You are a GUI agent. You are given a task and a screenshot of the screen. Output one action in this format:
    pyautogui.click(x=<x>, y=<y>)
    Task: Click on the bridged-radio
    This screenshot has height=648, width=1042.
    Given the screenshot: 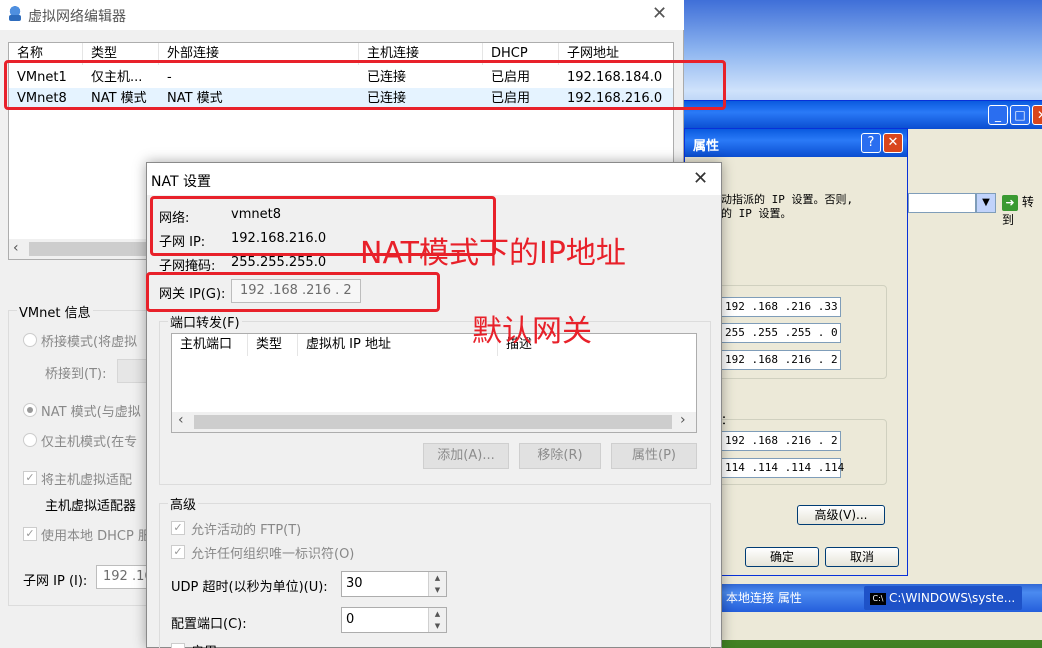 What is the action you would take?
    pyautogui.click(x=30, y=340)
    